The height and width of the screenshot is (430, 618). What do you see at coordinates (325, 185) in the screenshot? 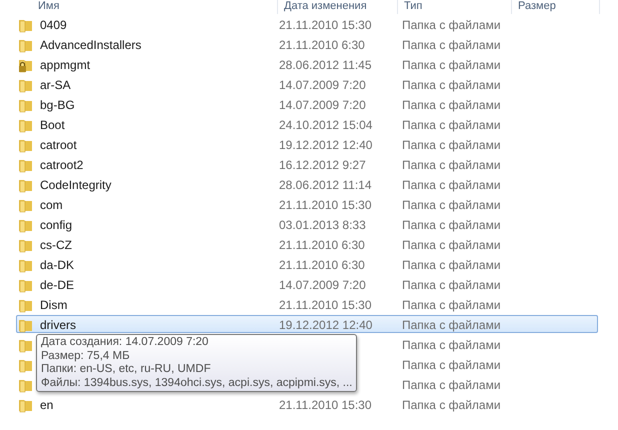
I see `modified-date: 28.06.2012 11:14` at bounding box center [325, 185].